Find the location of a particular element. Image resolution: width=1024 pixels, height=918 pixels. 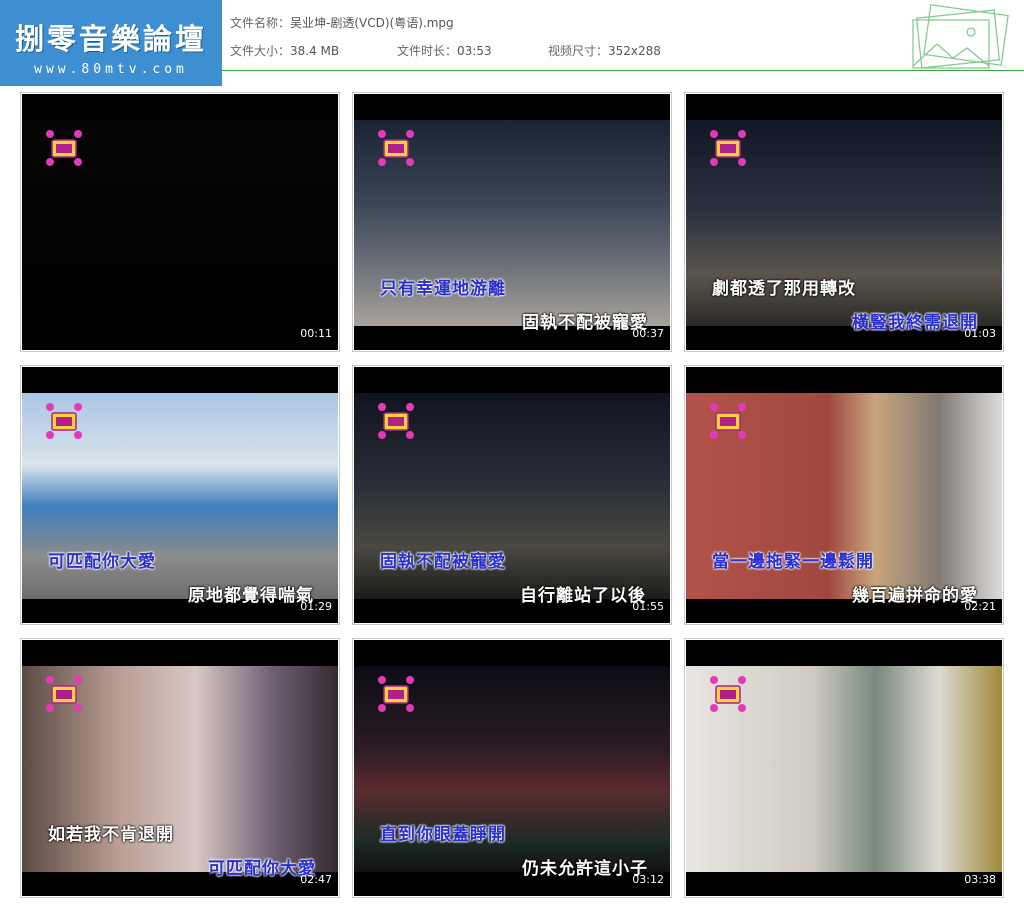

video-thumbnail: 只有幸運地游離 固執不配被寵愛 00:37 is located at coordinates (512, 222).